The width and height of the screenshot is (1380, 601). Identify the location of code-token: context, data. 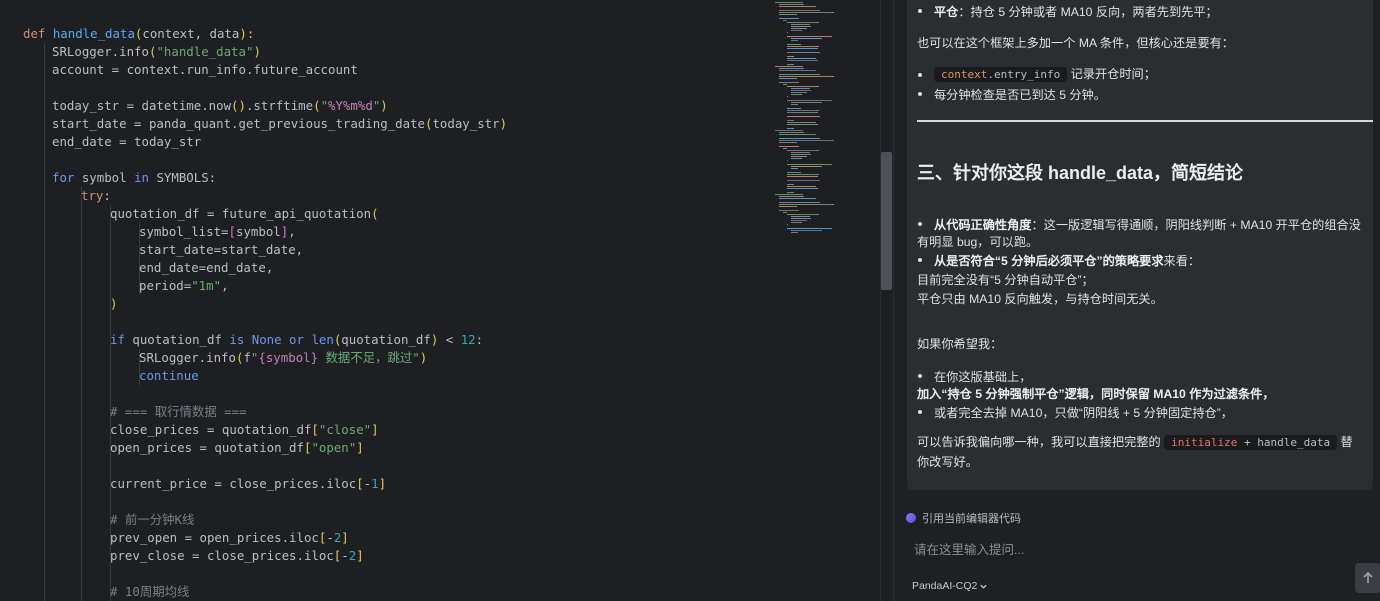
(191, 33).